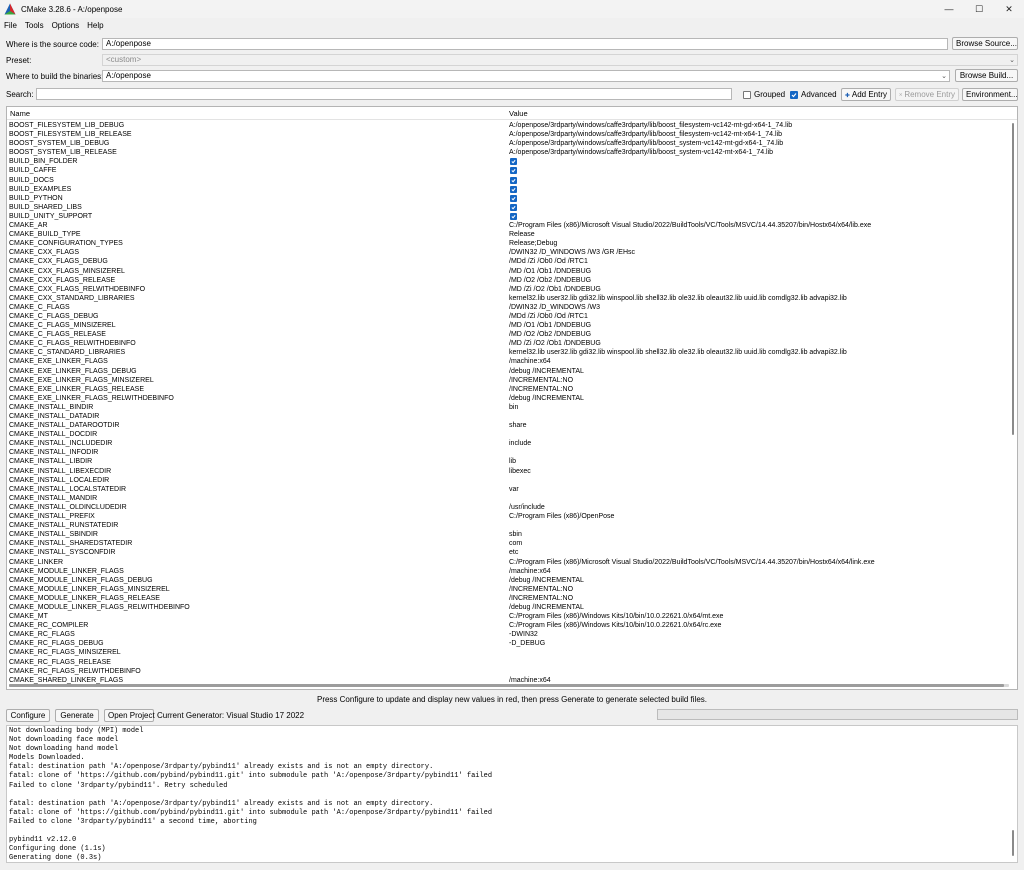  What do you see at coordinates (10, 25) in the screenshot?
I see `menu-file: File` at bounding box center [10, 25].